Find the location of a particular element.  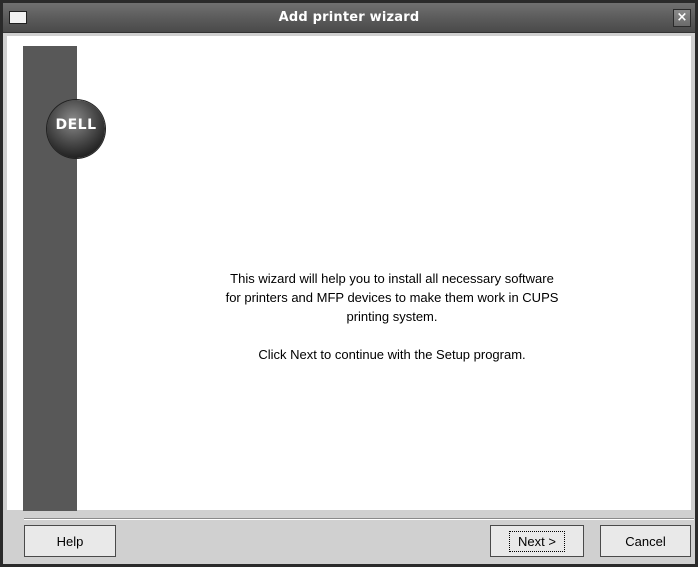

title-bar: Add printer wizard × is located at coordinates (349, 18).